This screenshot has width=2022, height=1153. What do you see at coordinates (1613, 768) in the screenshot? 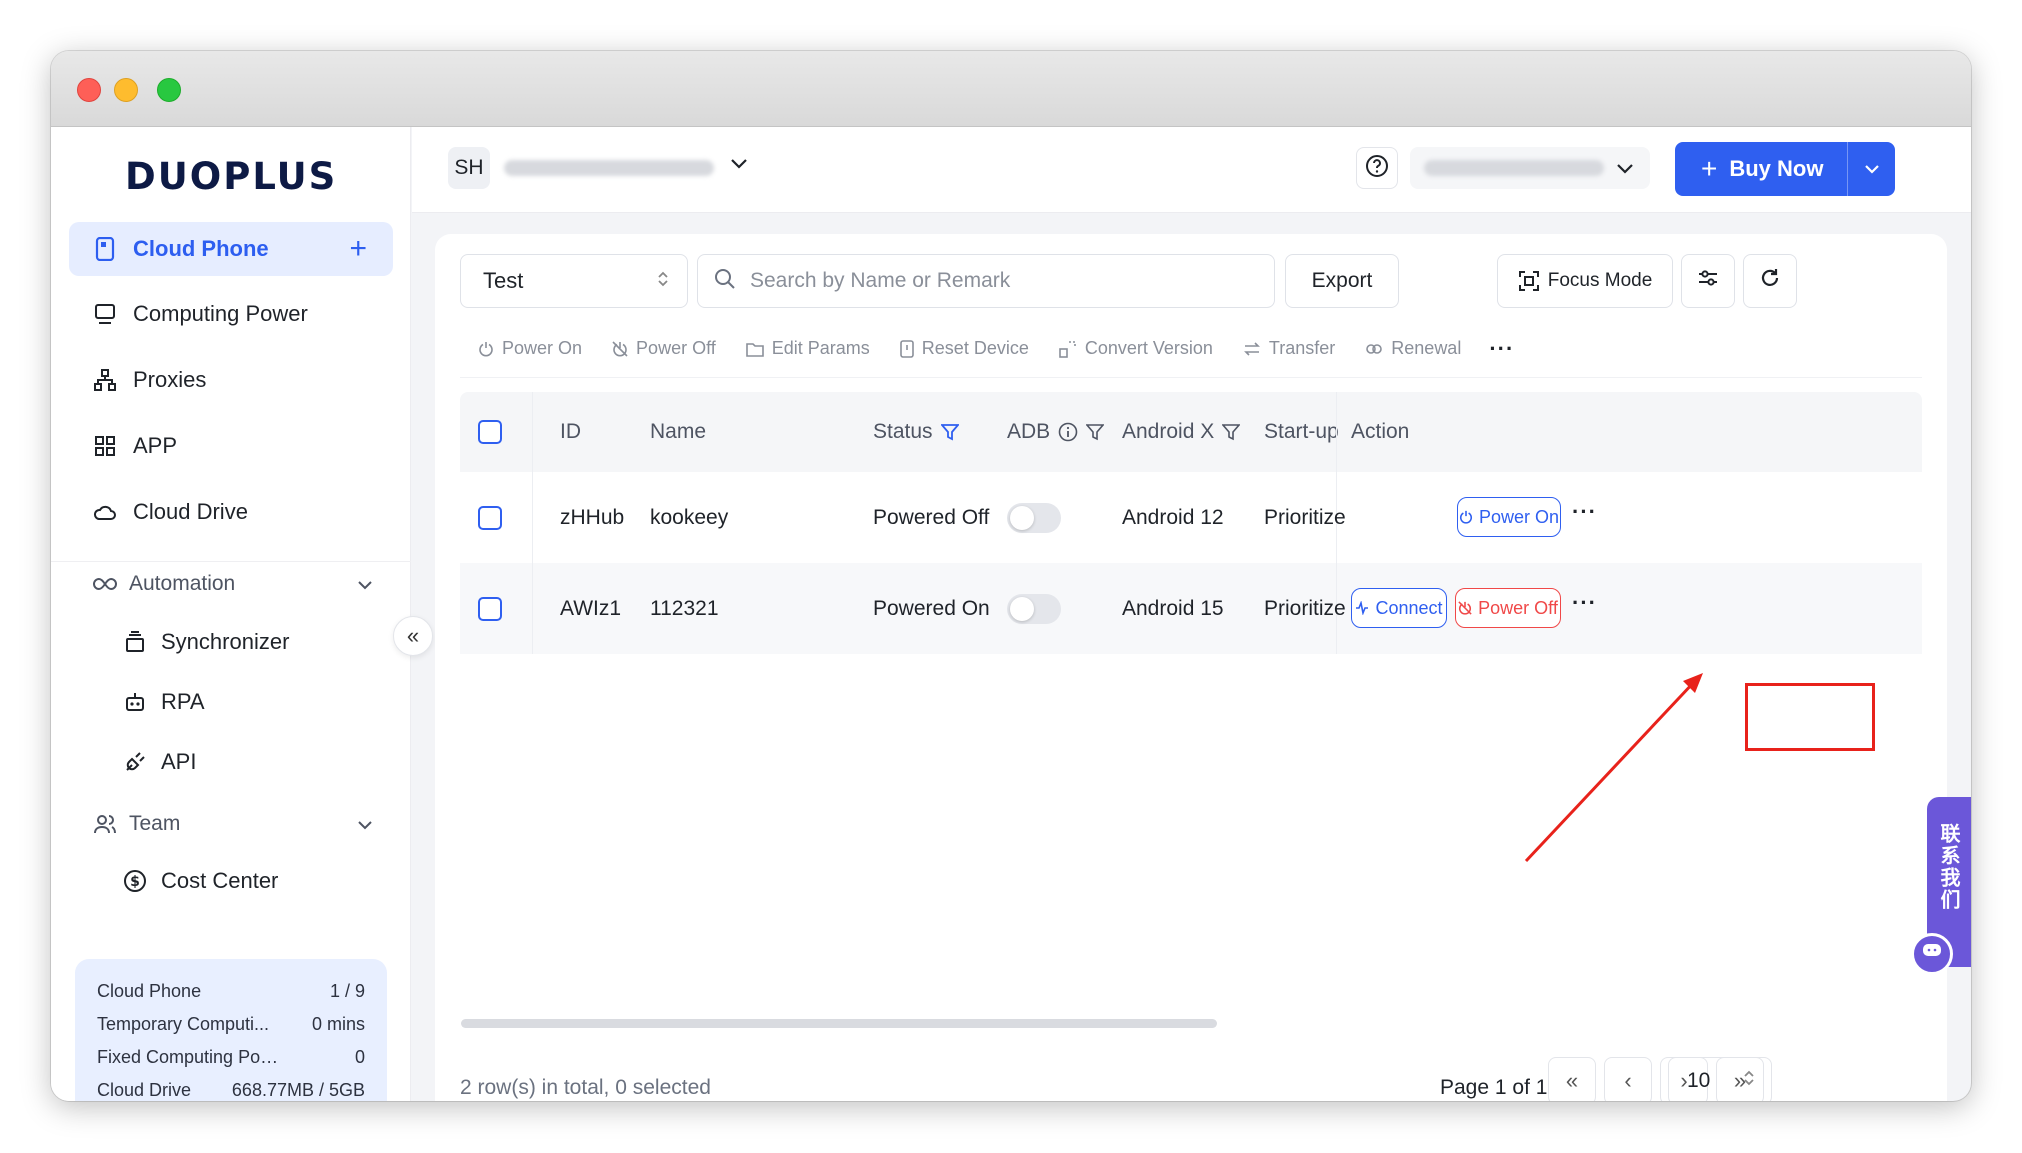
I see `annotation-arrow` at bounding box center [1613, 768].